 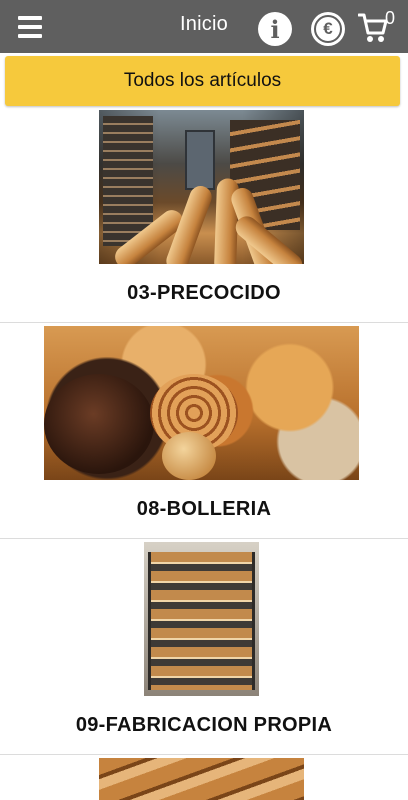 I want to click on euro-icon: €, so click(x=328, y=29).